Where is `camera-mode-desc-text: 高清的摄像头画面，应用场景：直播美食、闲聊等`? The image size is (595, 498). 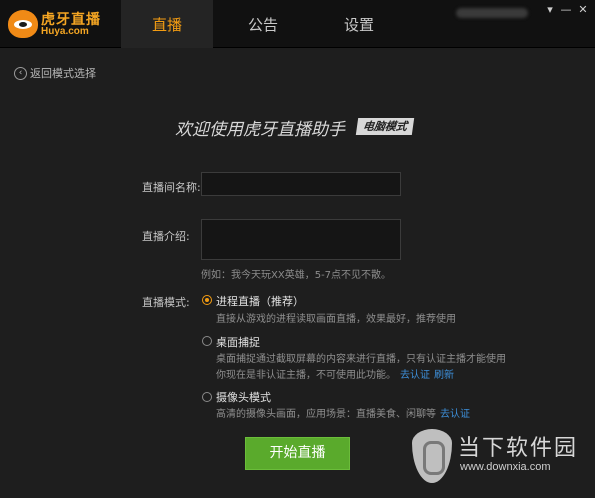
camera-mode-desc-text: 高清的摄像头画面，应用场景：直播美食、闲聊等 is located at coordinates (326, 414).